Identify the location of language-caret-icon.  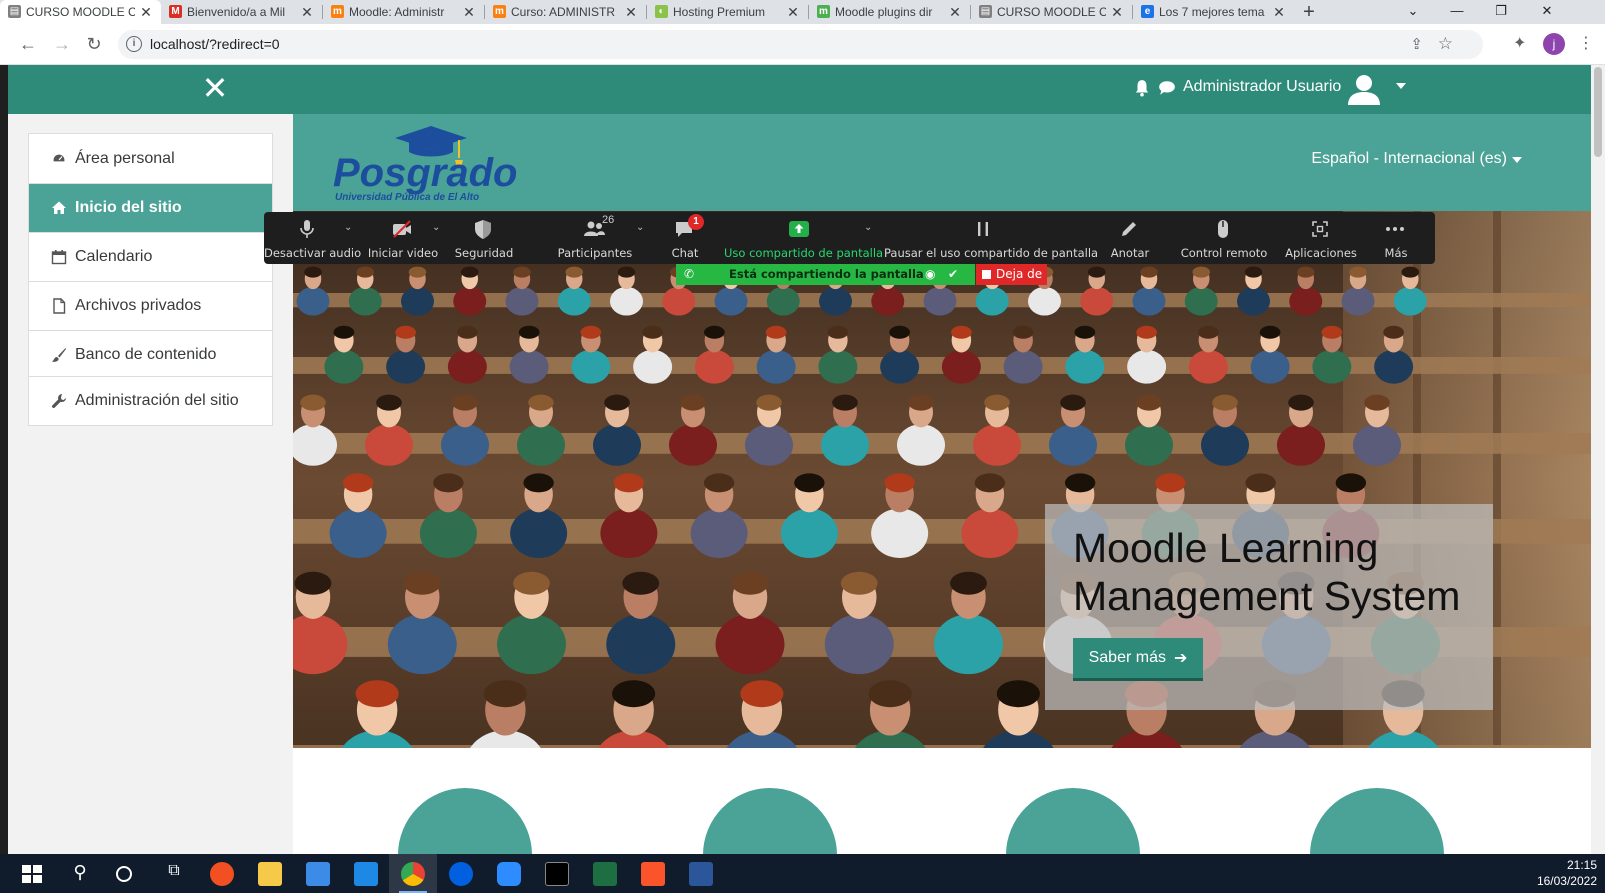
(1517, 160).